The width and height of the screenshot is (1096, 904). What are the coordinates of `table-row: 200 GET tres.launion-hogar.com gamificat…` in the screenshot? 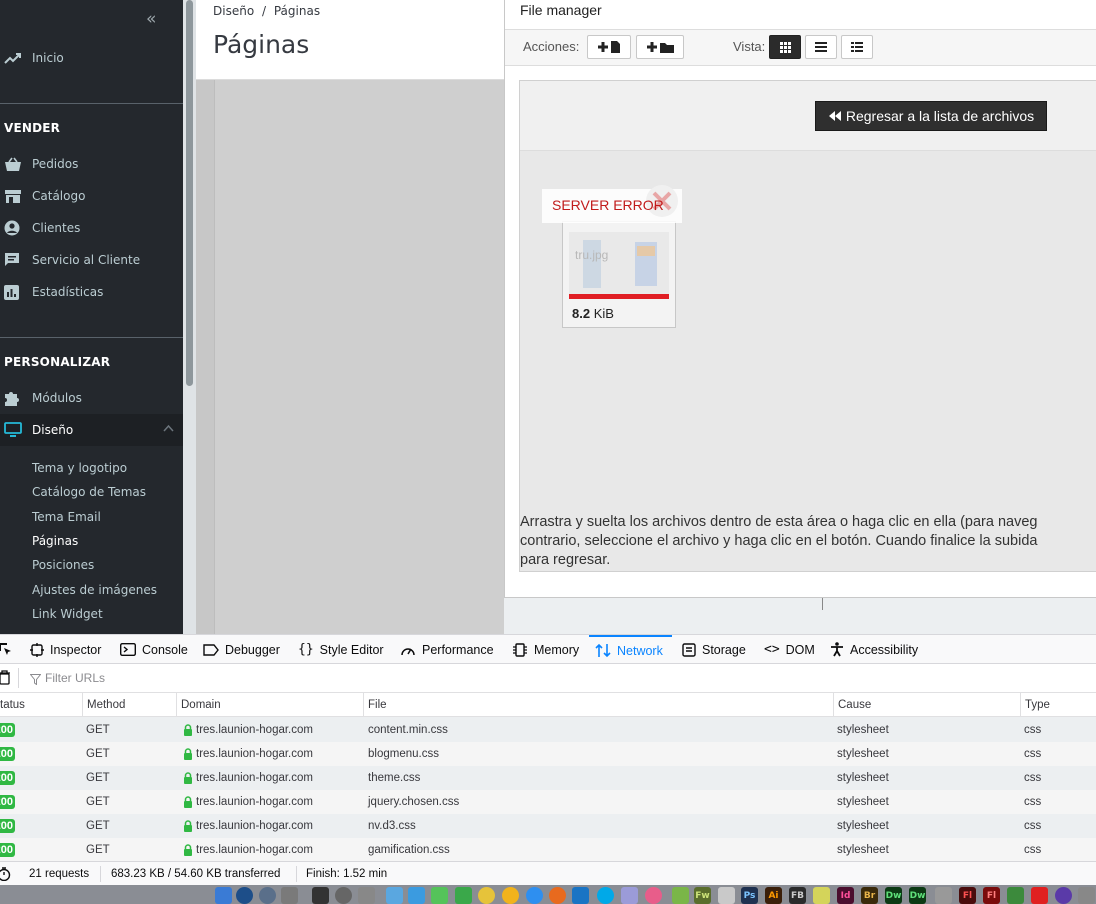 It's located at (548, 850).